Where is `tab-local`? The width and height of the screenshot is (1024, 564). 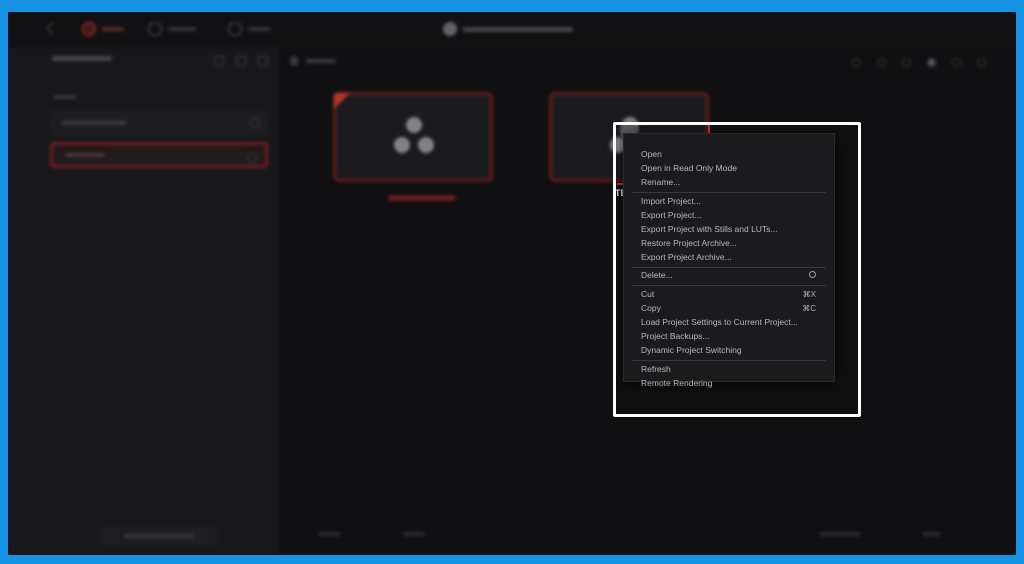
tab-local is located at coordinates (103, 29).